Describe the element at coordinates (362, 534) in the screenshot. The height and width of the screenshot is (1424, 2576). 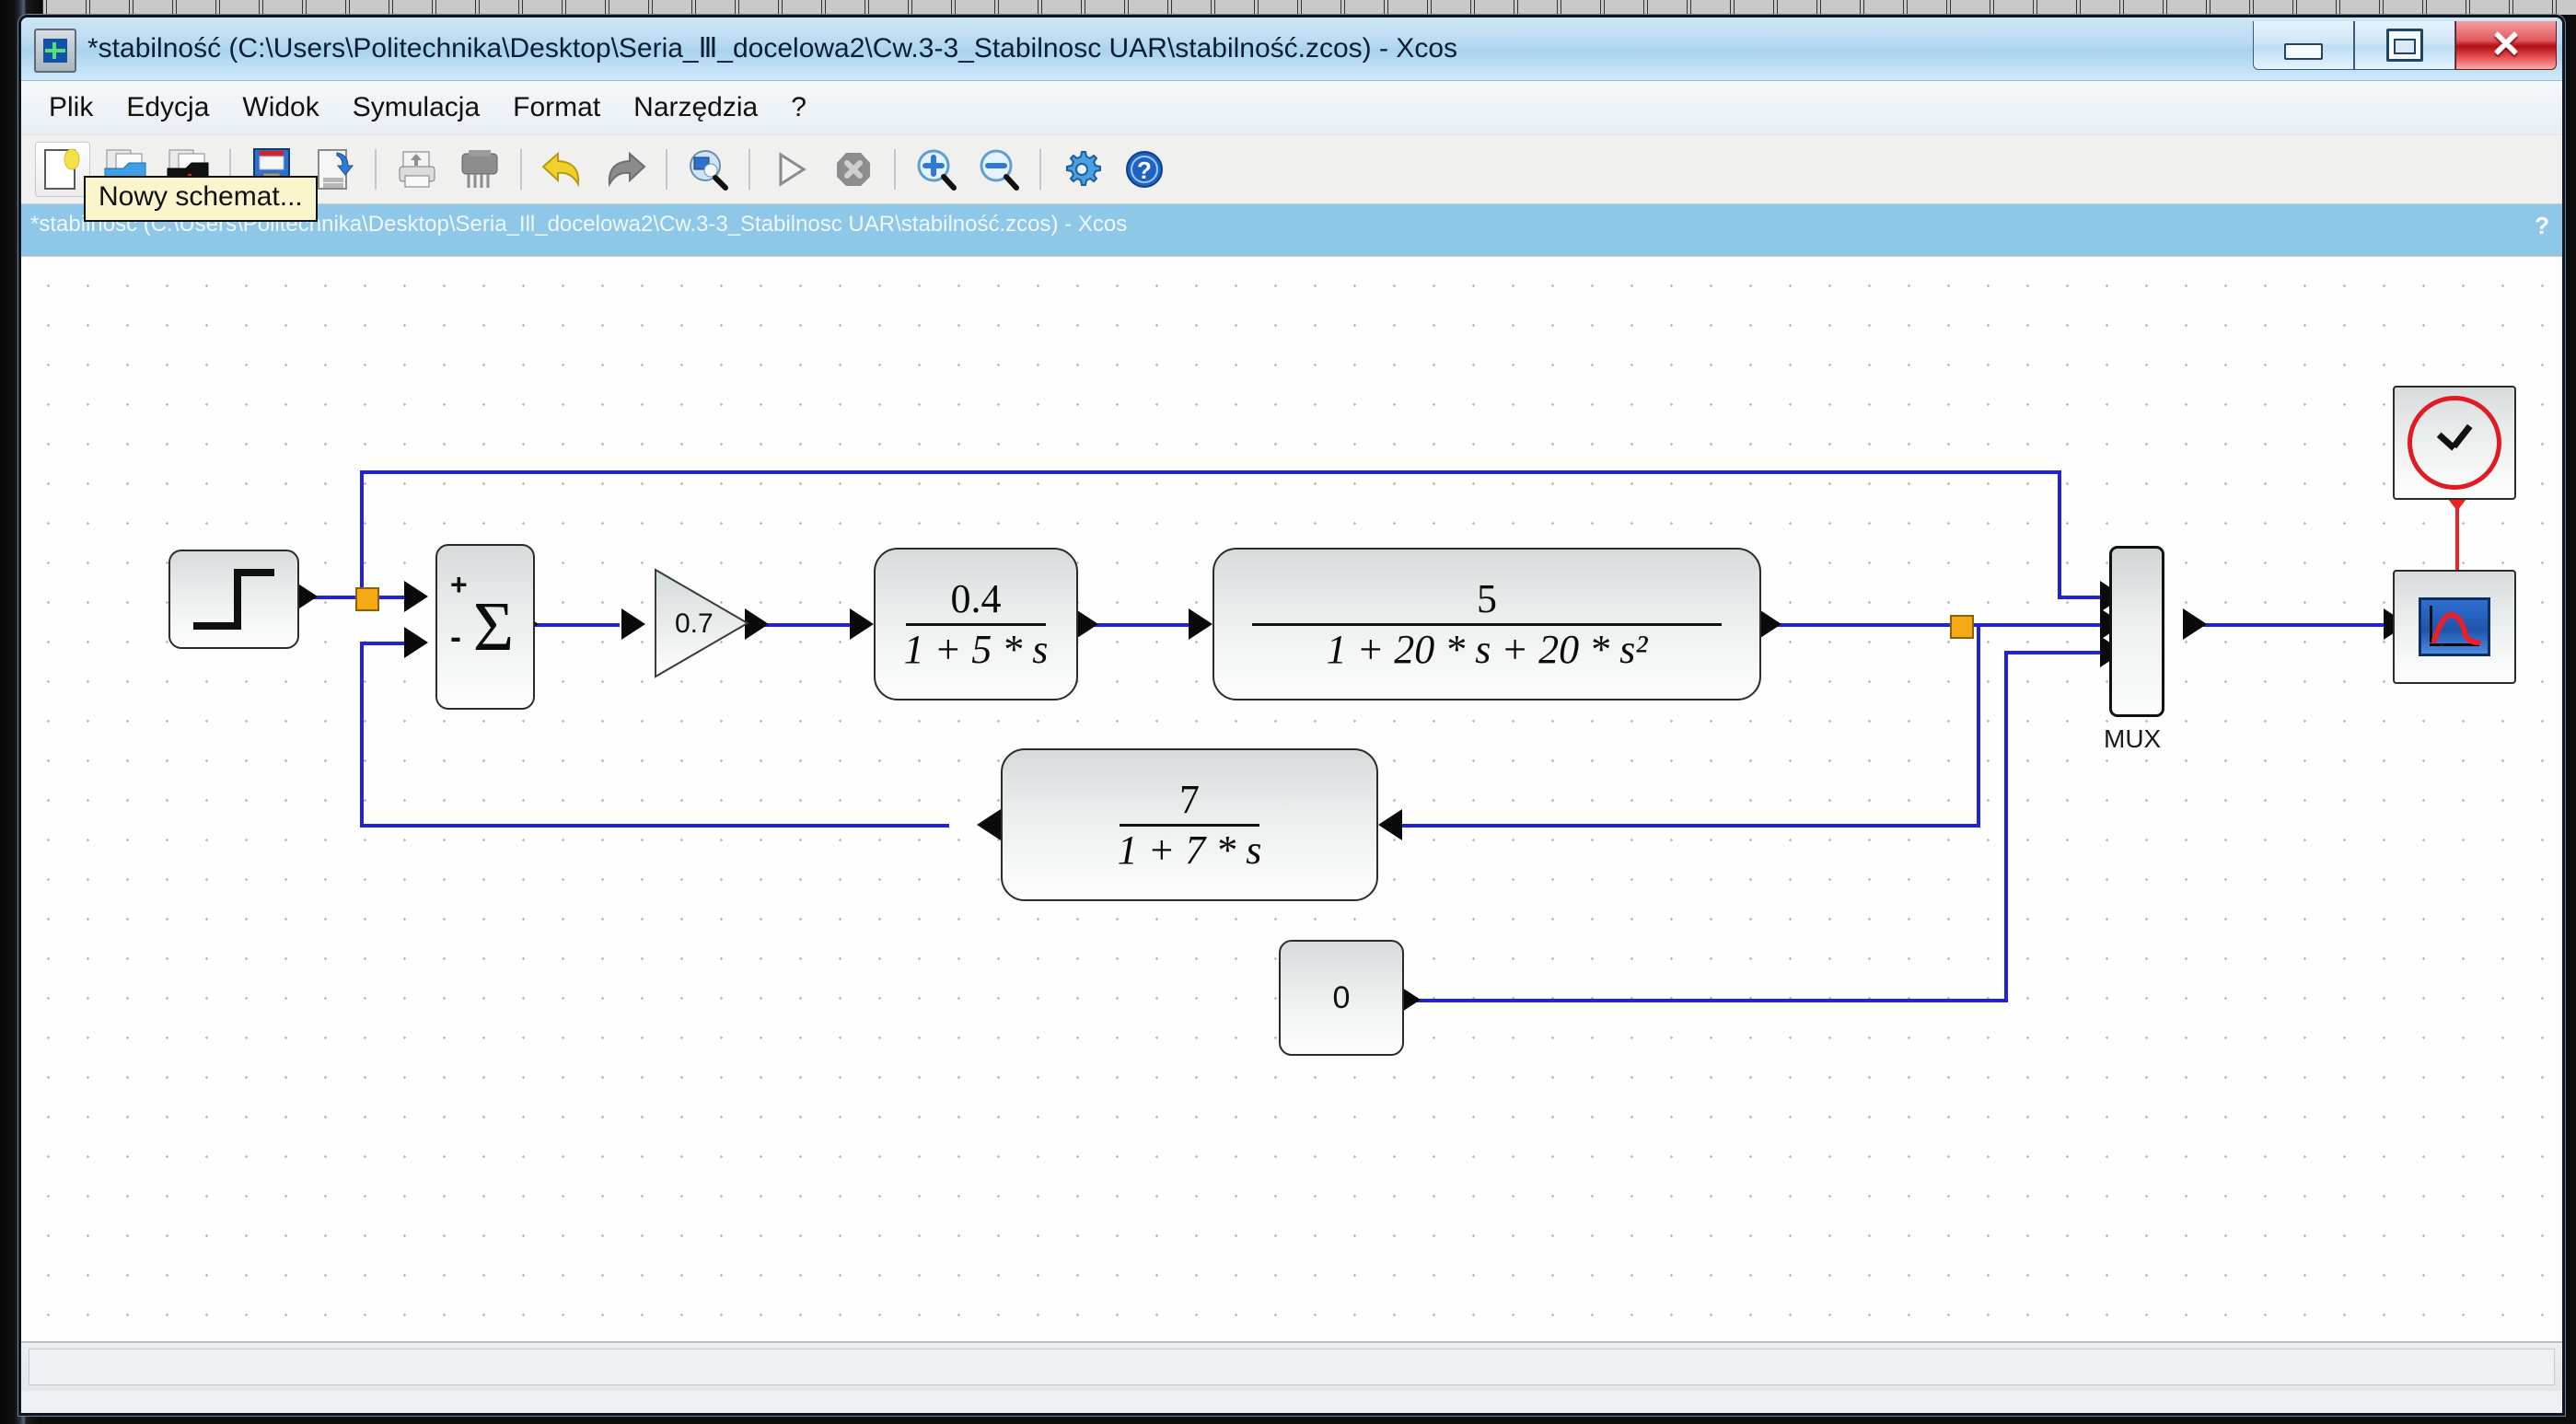
I see `link-step-to-mux-vertical-left` at that location.